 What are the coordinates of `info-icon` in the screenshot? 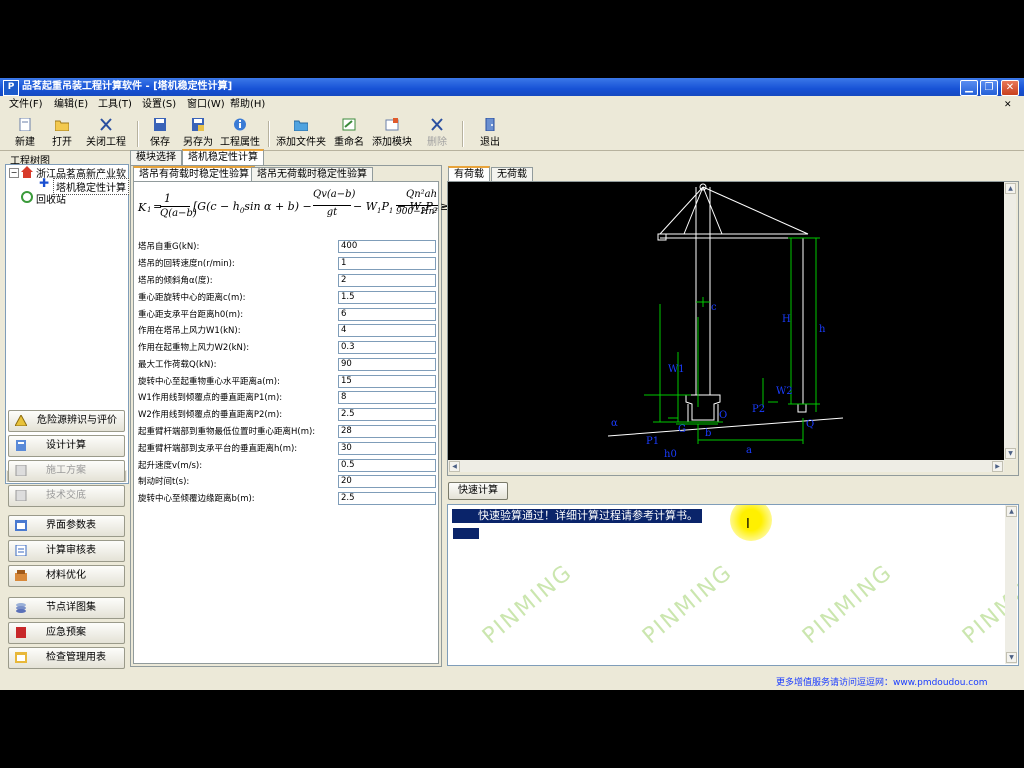 It's located at (240, 124).